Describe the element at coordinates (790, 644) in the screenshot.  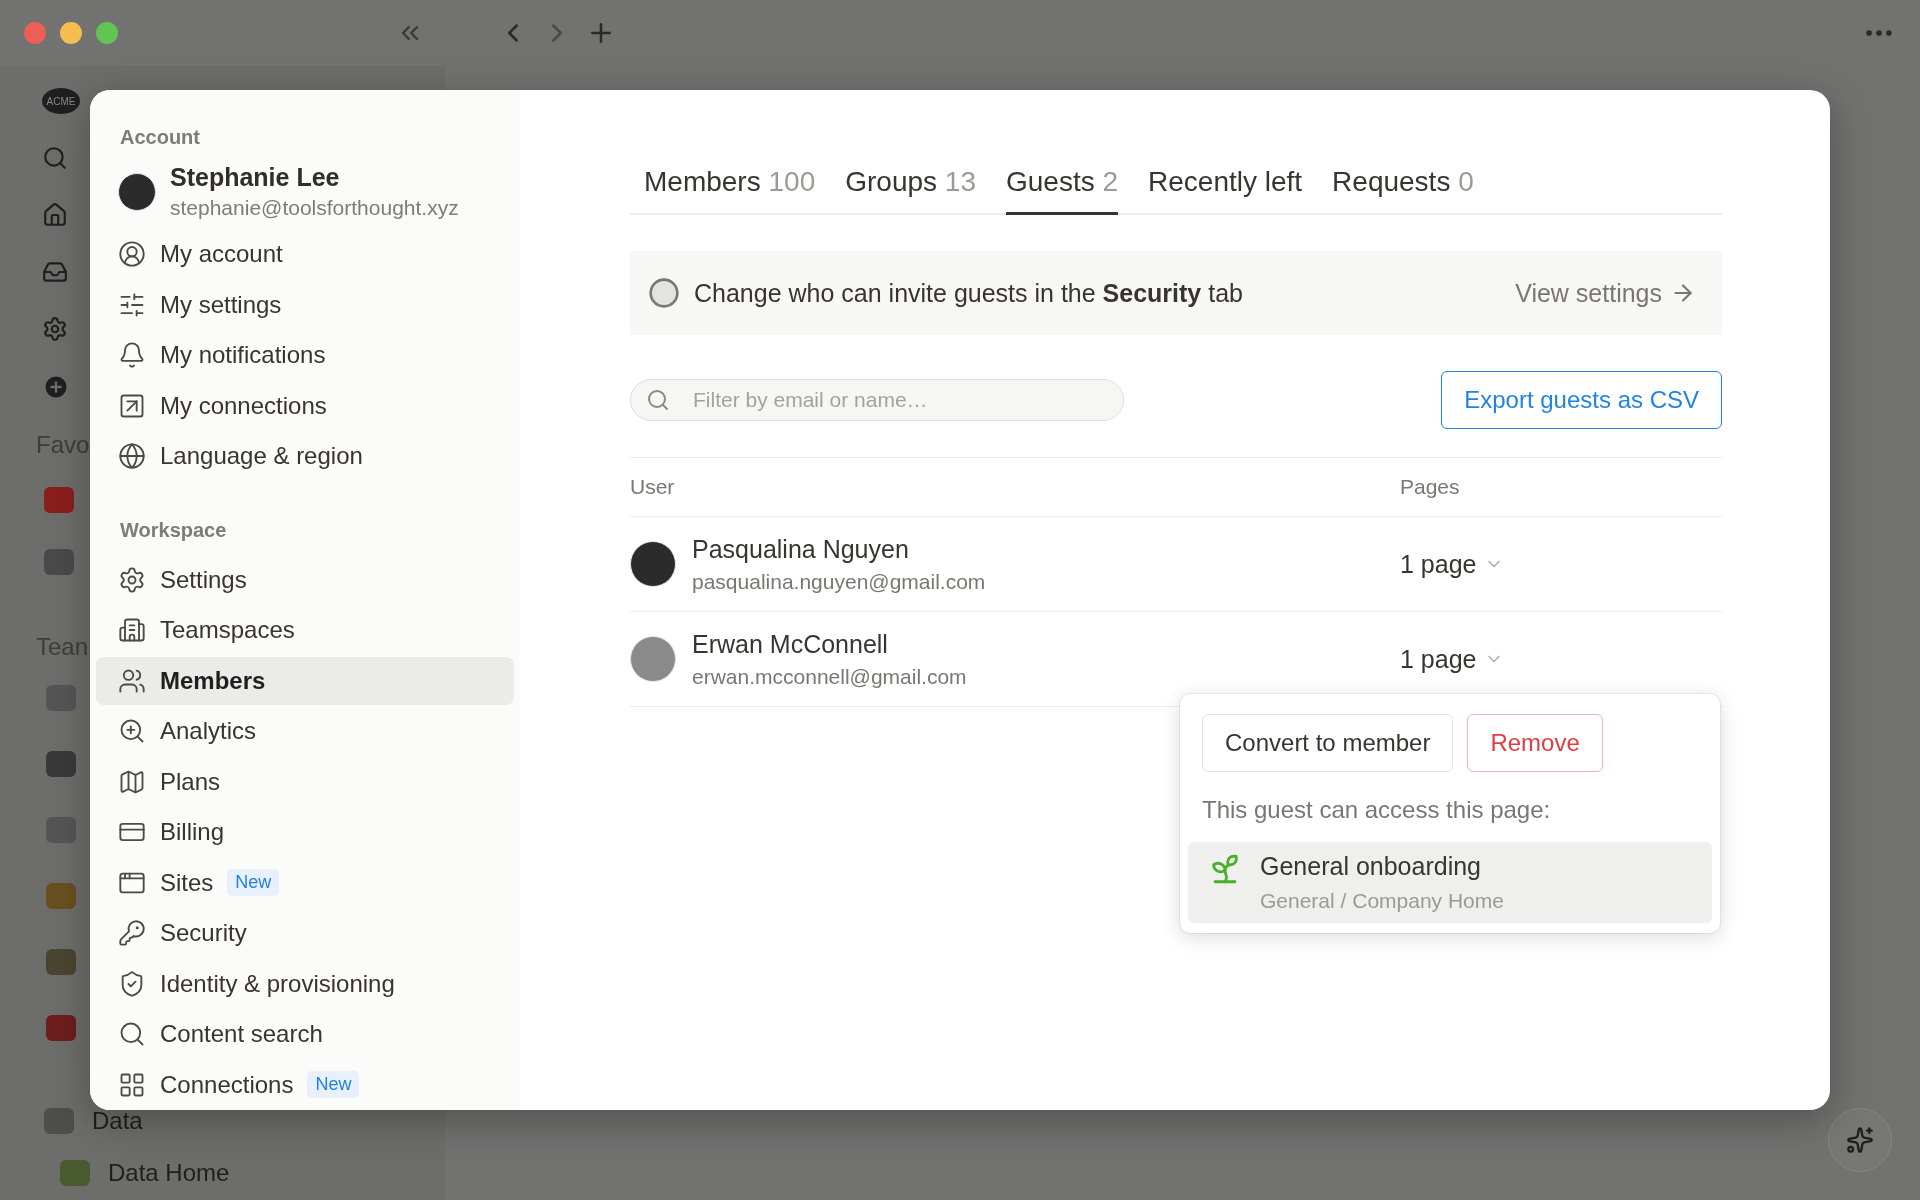
I see `user-name: Erwan McConnell` at that location.